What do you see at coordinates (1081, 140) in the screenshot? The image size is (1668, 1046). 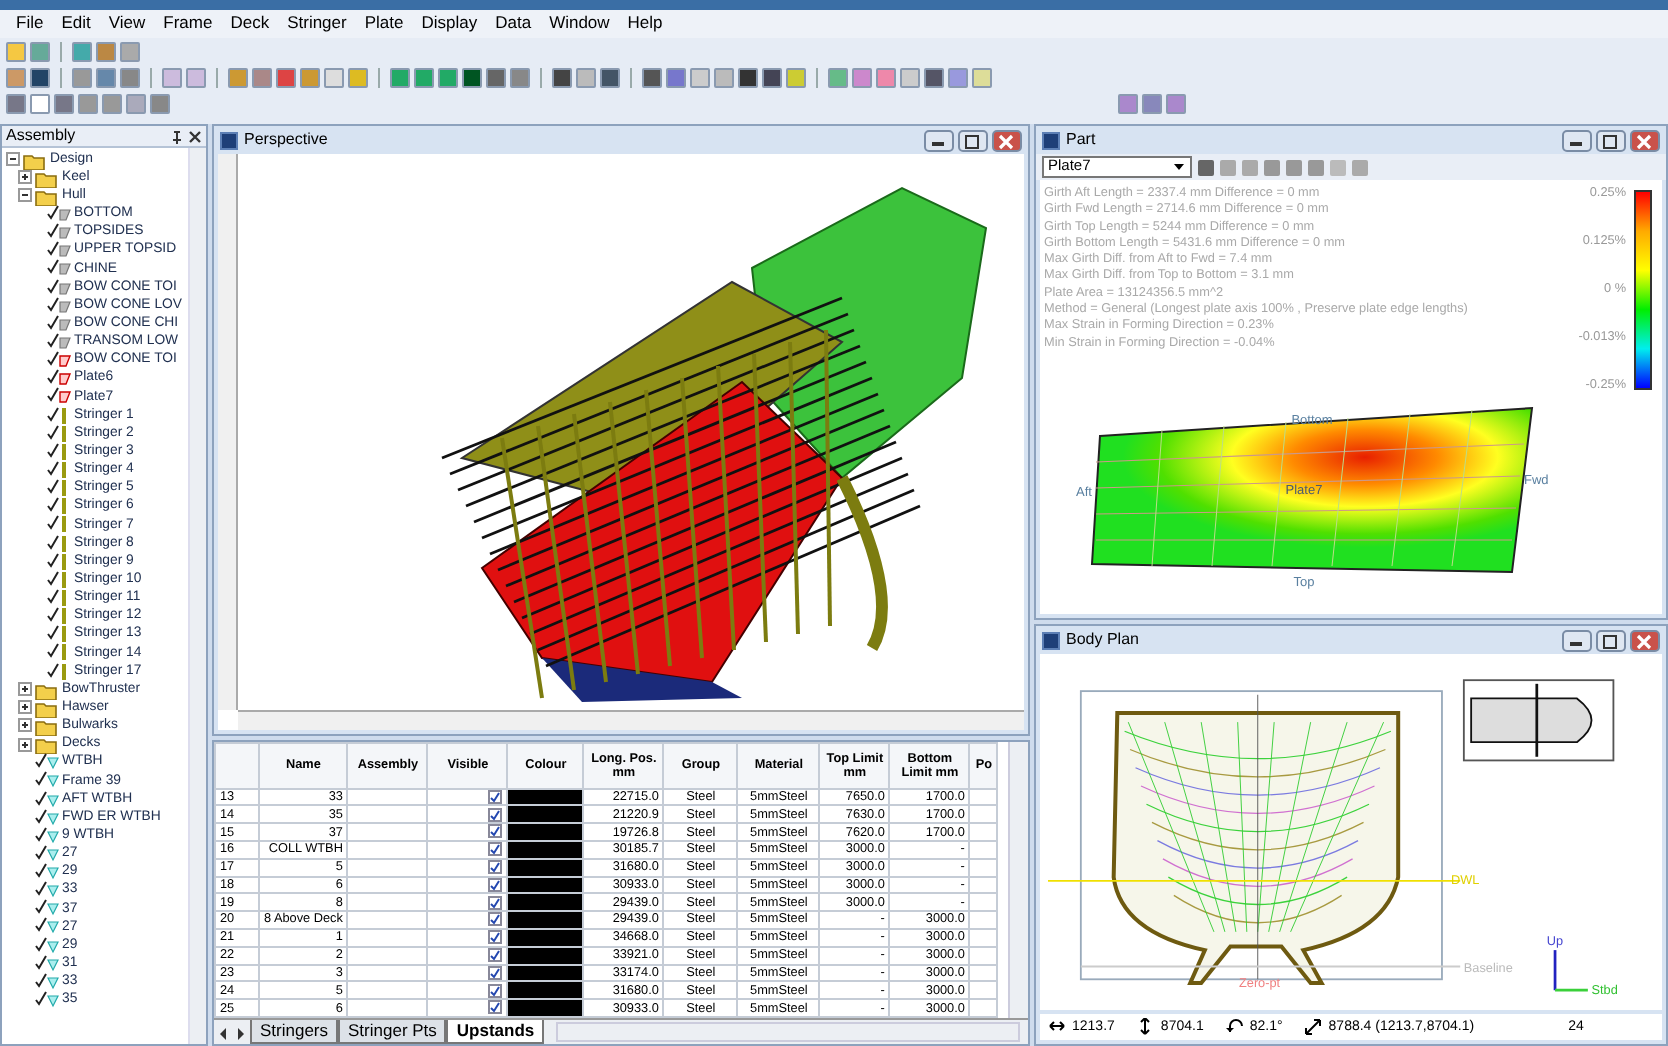 I see `window-title: Part` at bounding box center [1081, 140].